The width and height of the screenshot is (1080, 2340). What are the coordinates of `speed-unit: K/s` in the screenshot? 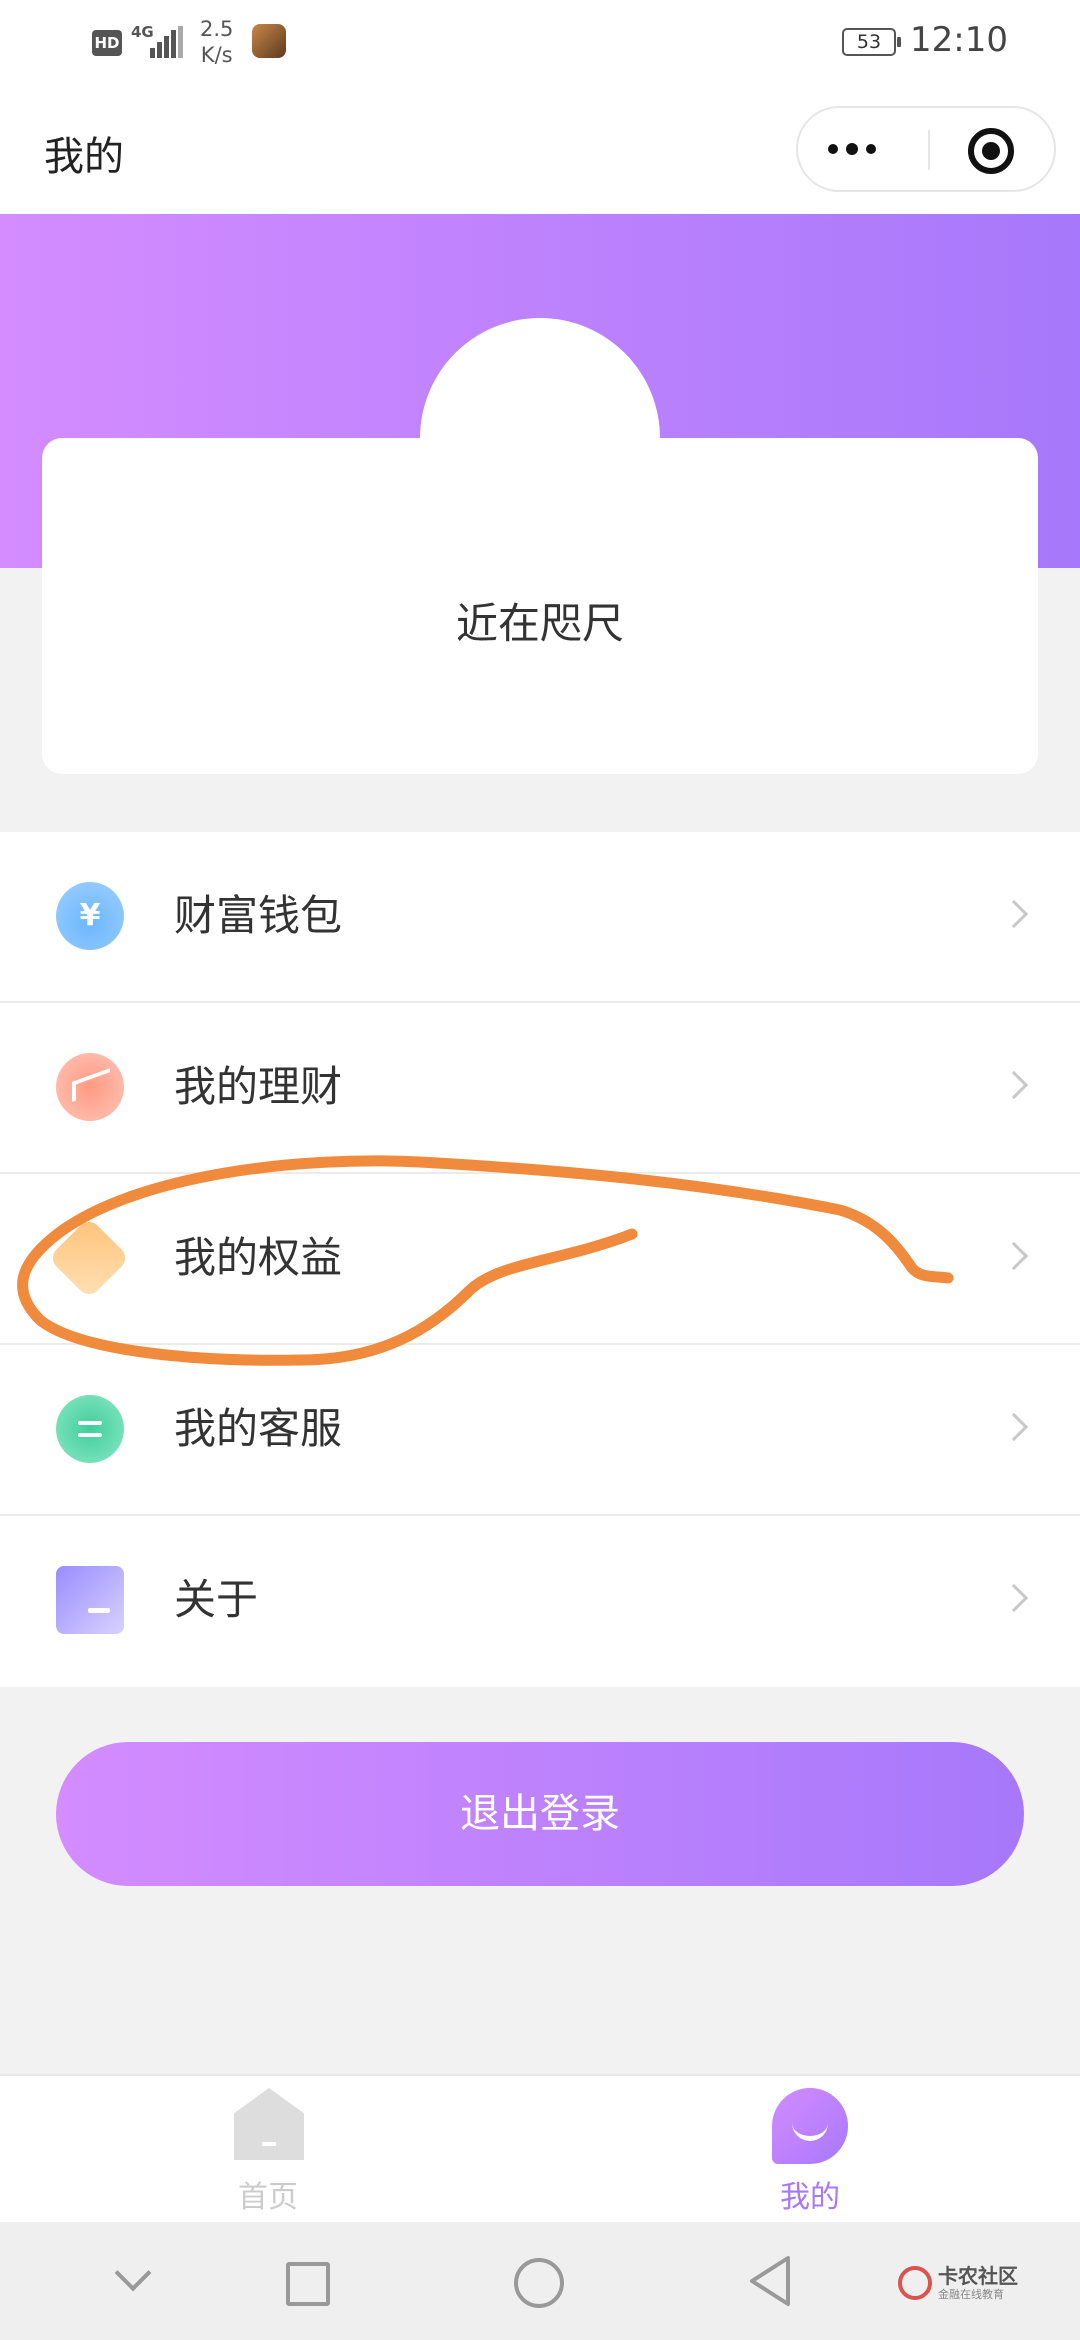 It's located at (216, 55).